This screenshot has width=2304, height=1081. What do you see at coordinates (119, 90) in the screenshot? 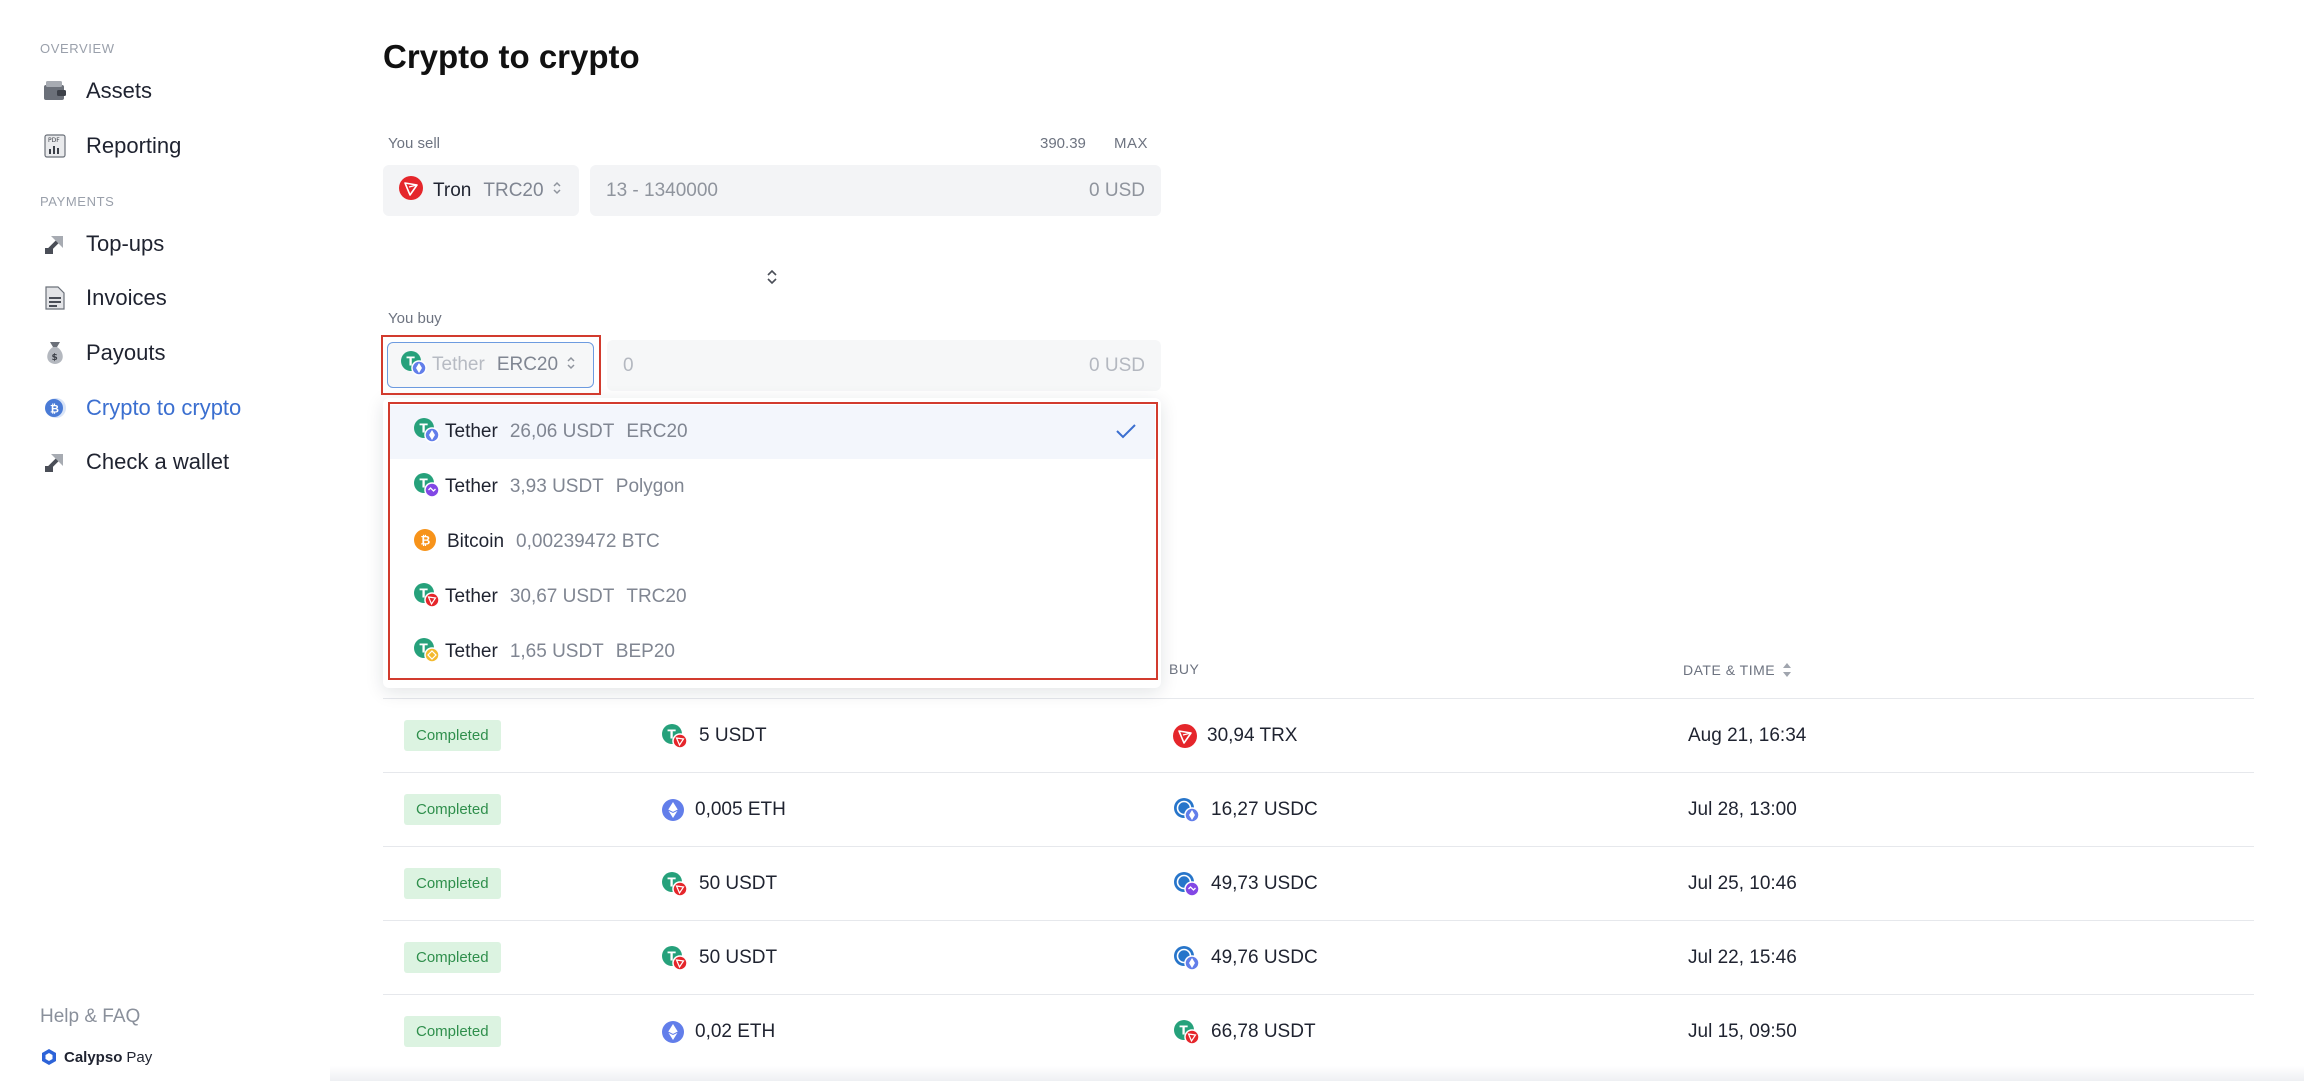
I see `sidebar-item-label: Assets` at bounding box center [119, 90].